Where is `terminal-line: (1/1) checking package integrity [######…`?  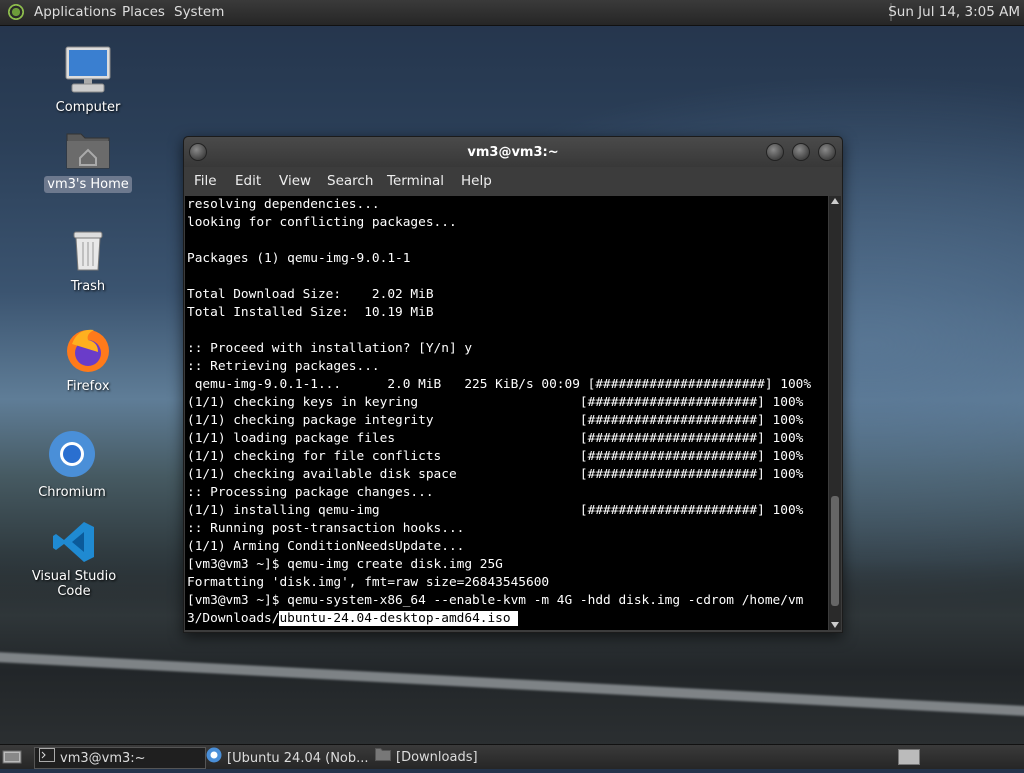 terminal-line: (1/1) checking package integrity [######… is located at coordinates (495, 420).